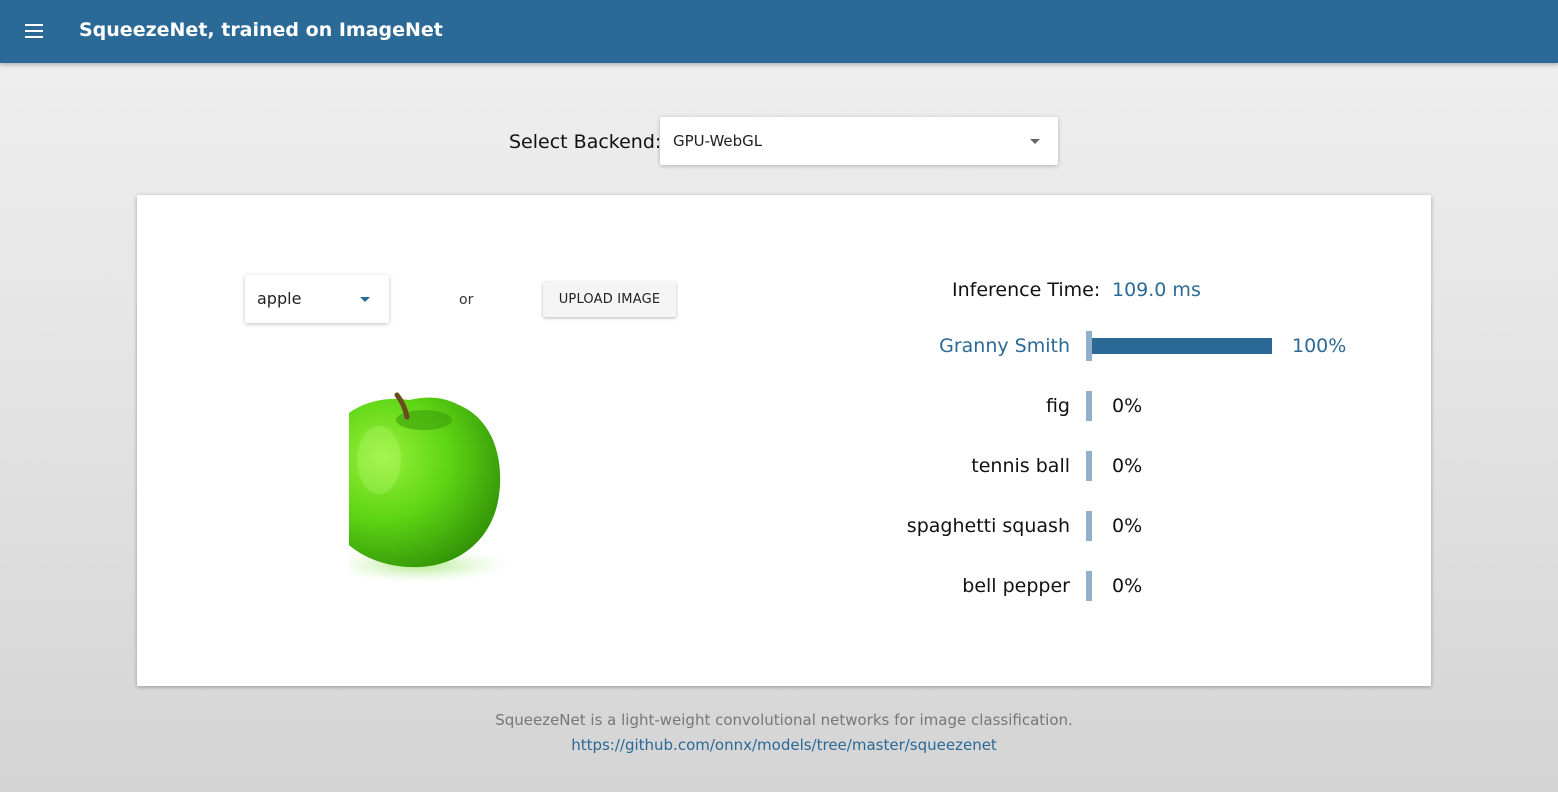  What do you see at coordinates (317, 299) in the screenshot?
I see `image-select: apple` at bounding box center [317, 299].